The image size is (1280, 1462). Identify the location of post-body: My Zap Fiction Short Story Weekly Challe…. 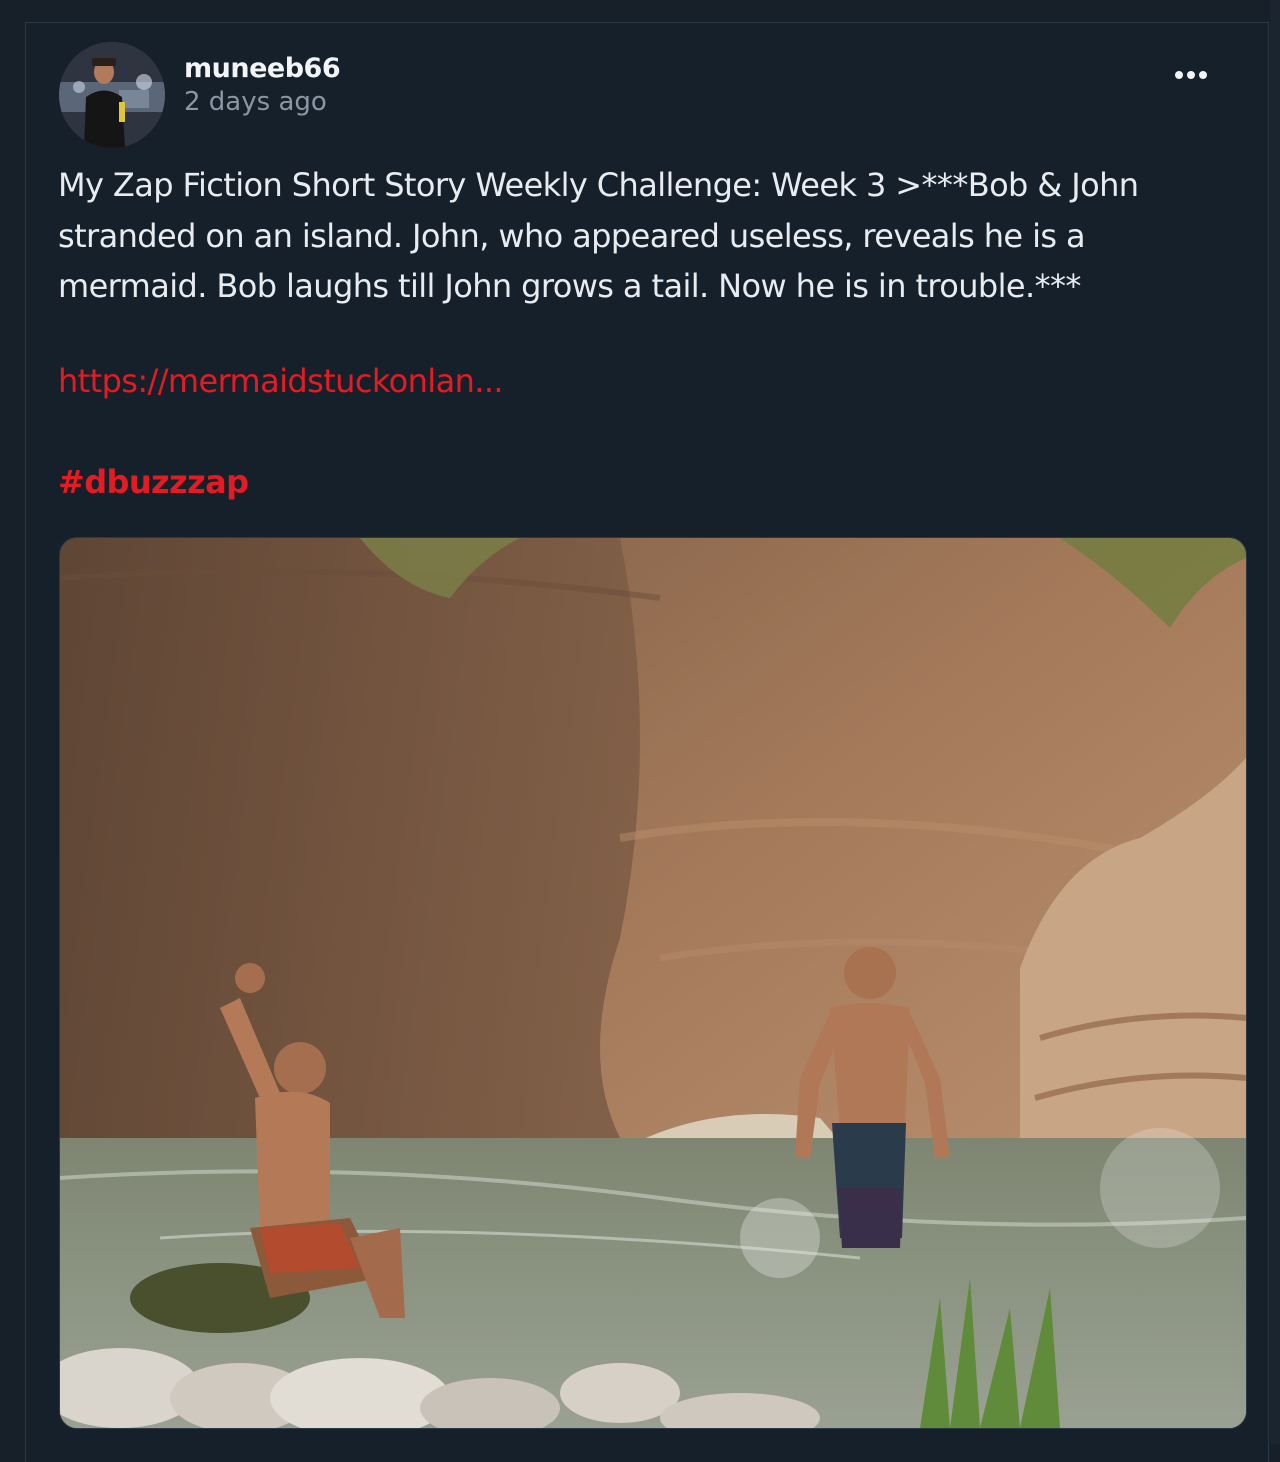
(598, 235).